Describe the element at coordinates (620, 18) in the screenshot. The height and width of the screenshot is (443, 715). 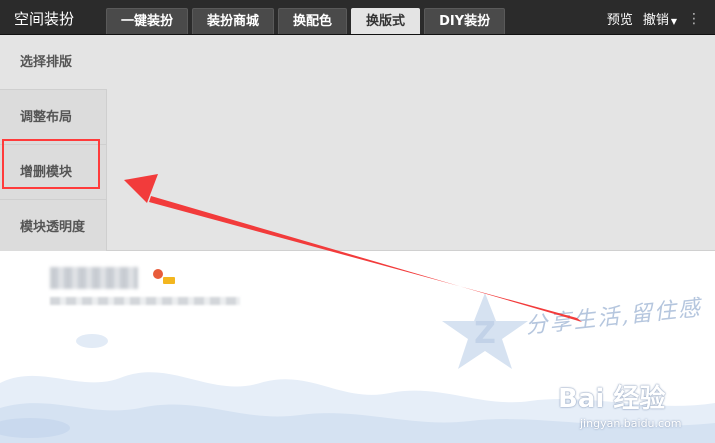
I see `preview-button: 预览` at that location.